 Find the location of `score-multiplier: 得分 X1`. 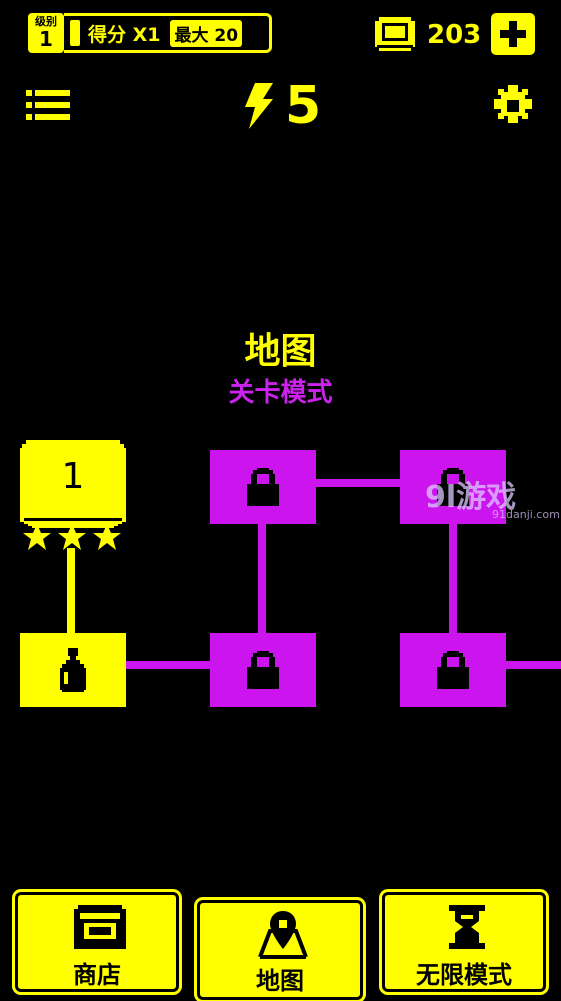

score-multiplier: 得分 X1 is located at coordinates (124, 34).